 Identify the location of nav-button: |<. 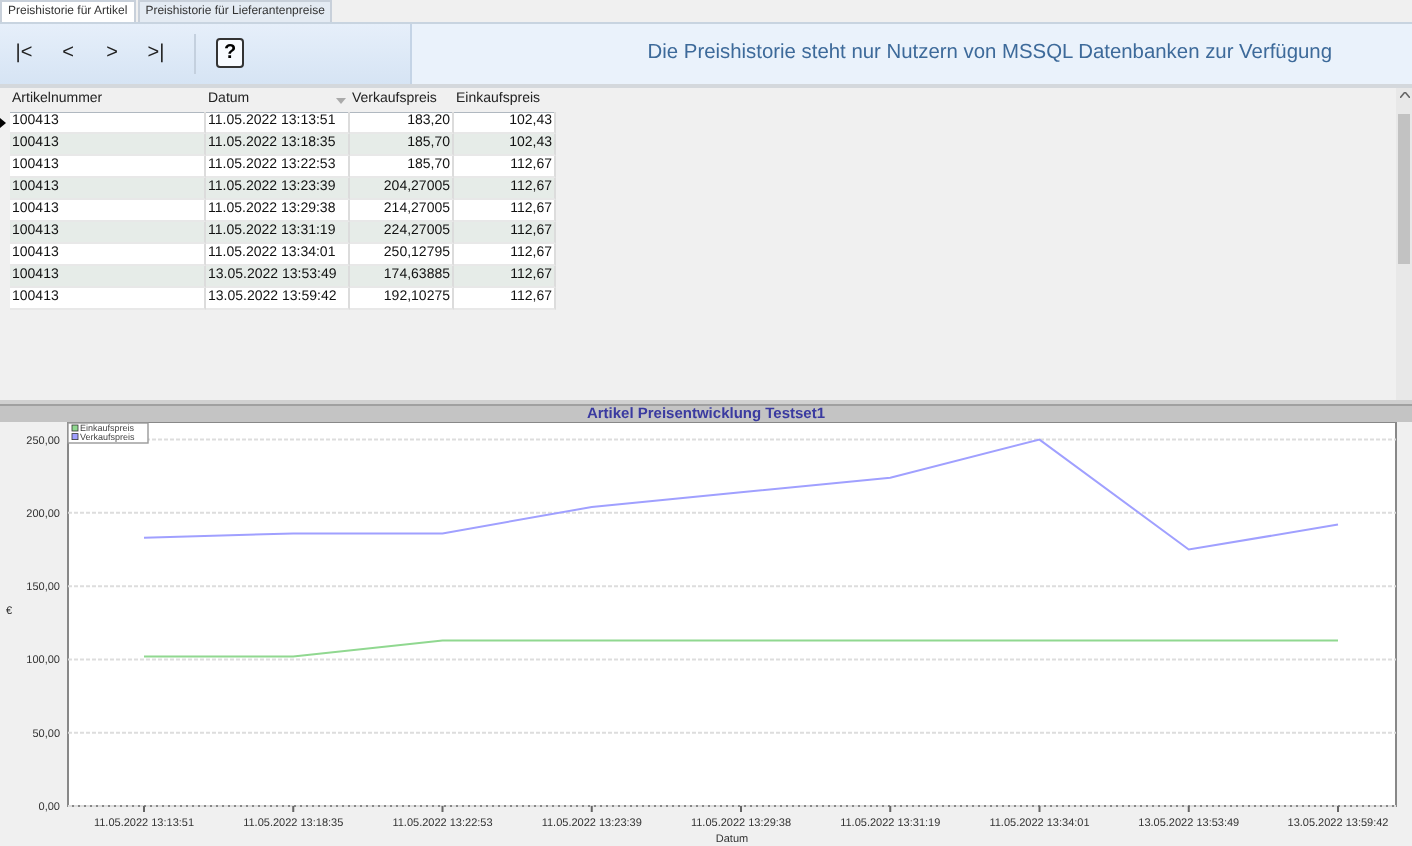
(24, 53).